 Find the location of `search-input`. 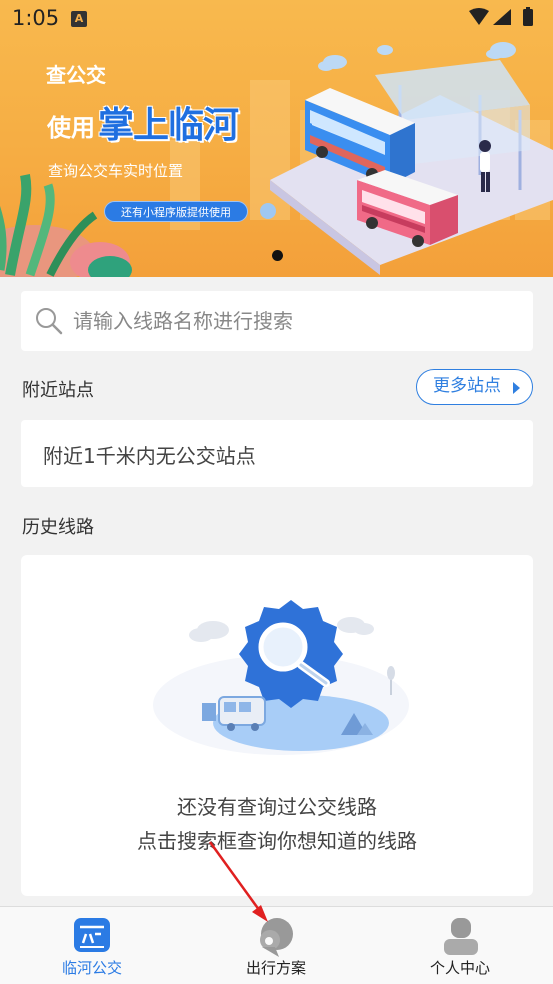

search-input is located at coordinates (293, 321).